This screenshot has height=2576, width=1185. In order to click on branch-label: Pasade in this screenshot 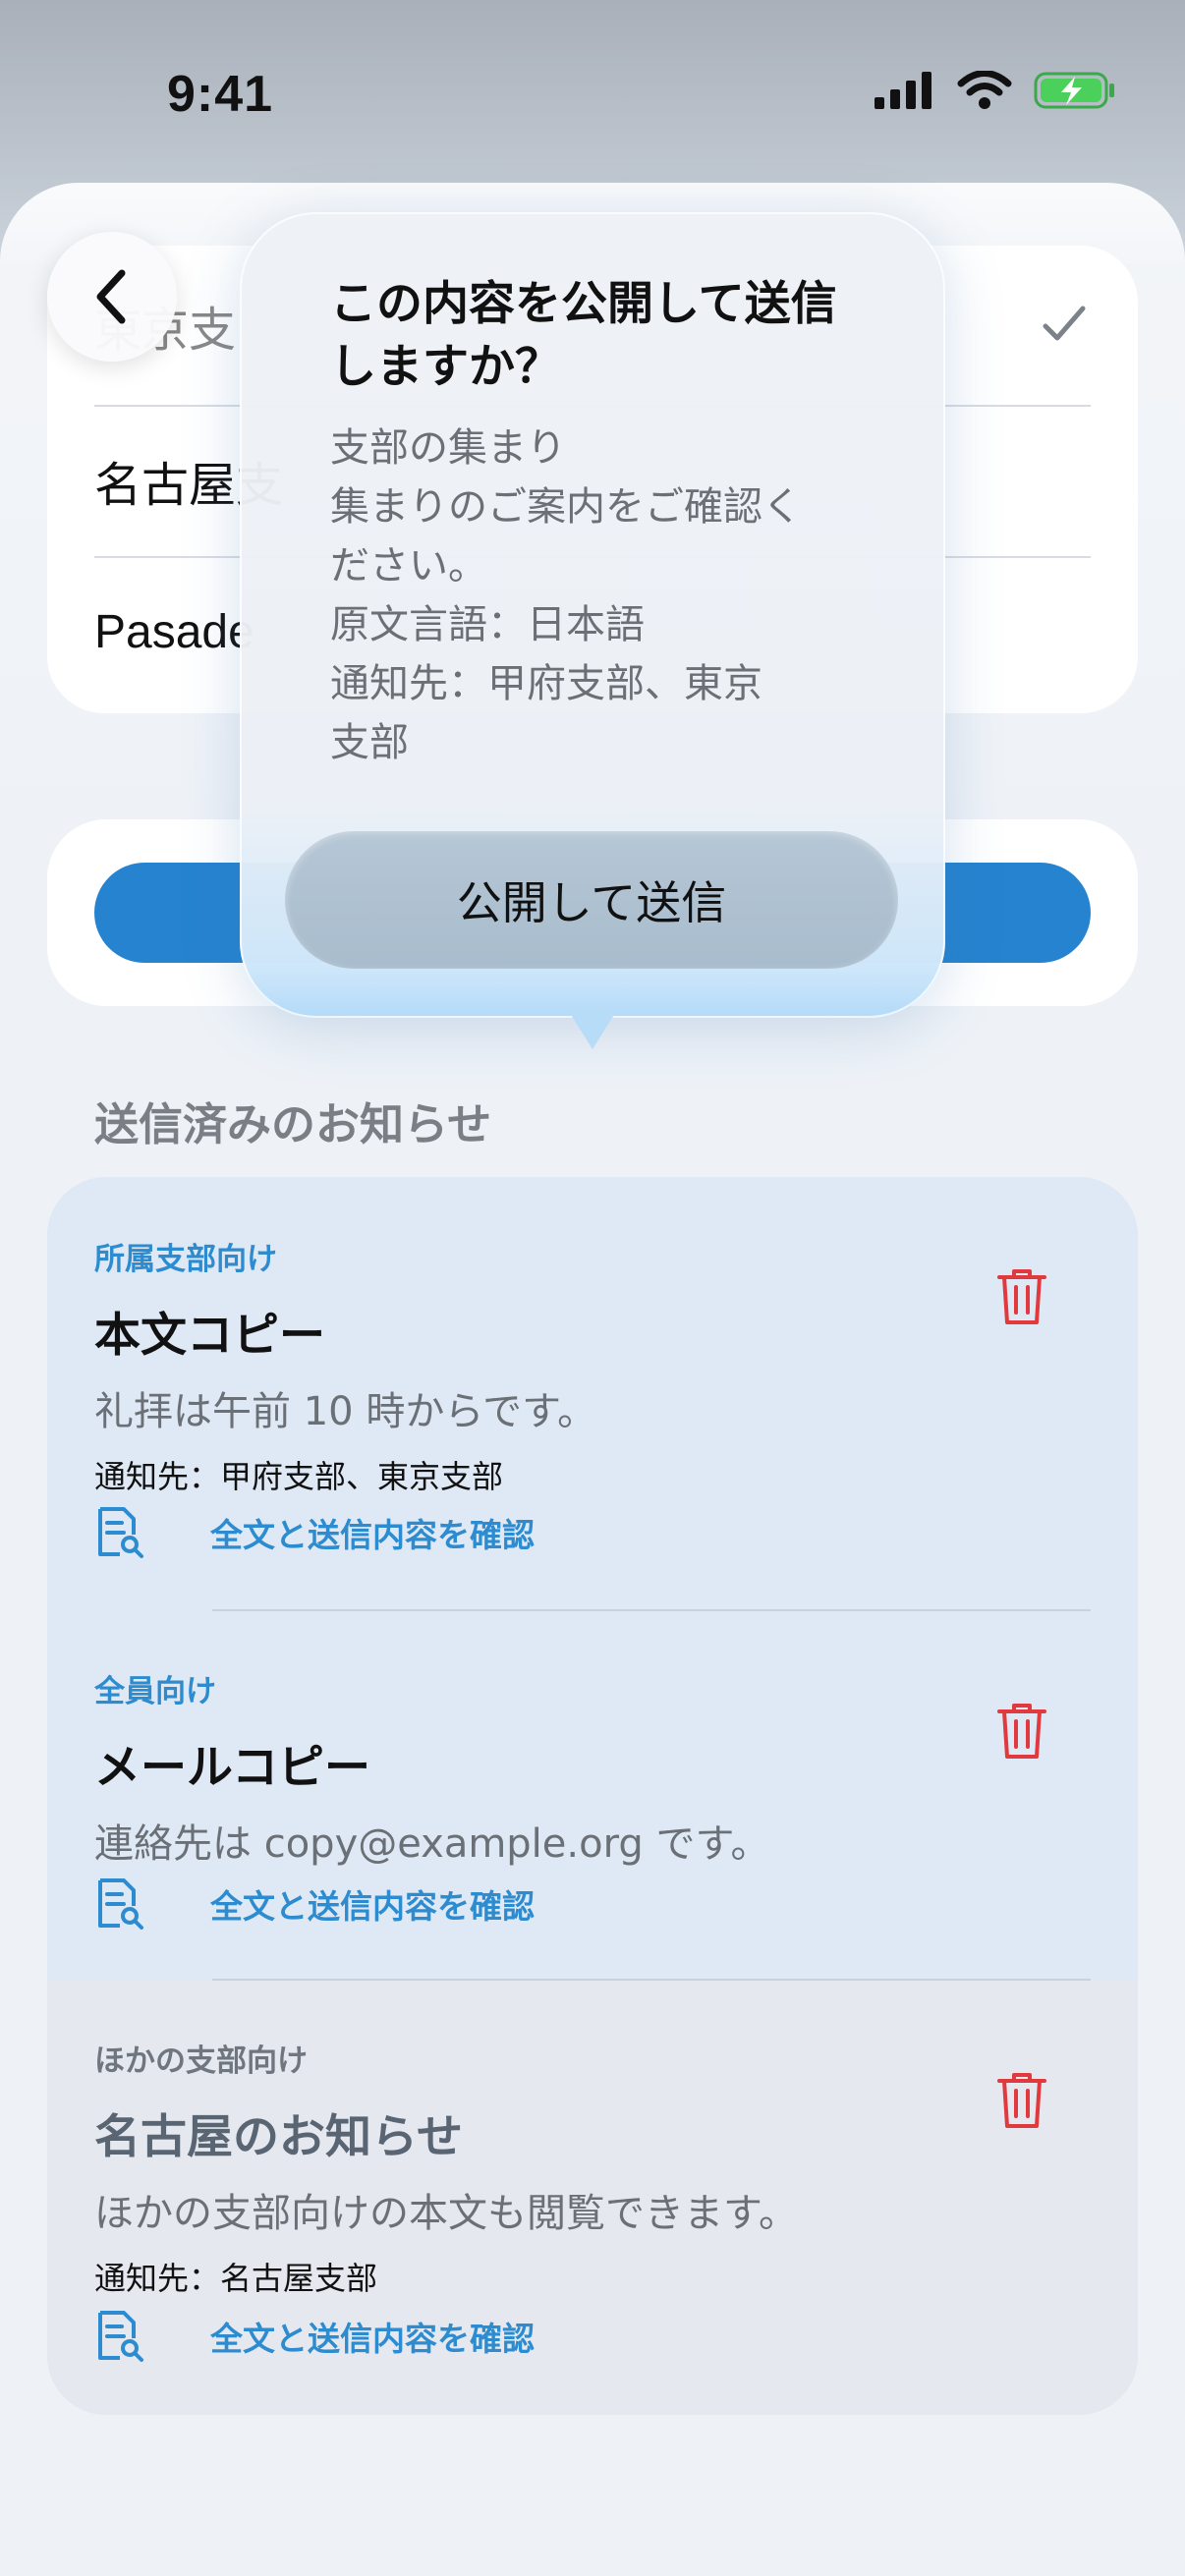, I will do `click(174, 631)`.